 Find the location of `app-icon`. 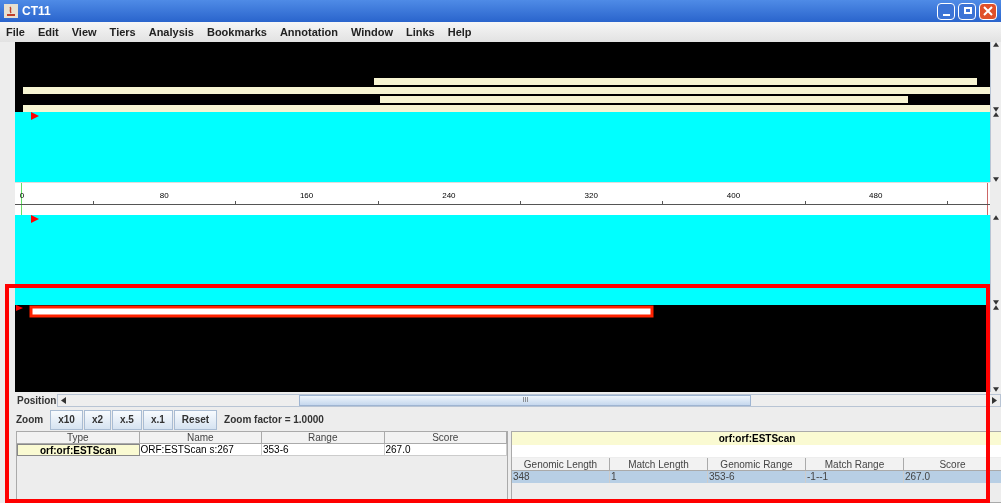

app-icon is located at coordinates (11, 11).